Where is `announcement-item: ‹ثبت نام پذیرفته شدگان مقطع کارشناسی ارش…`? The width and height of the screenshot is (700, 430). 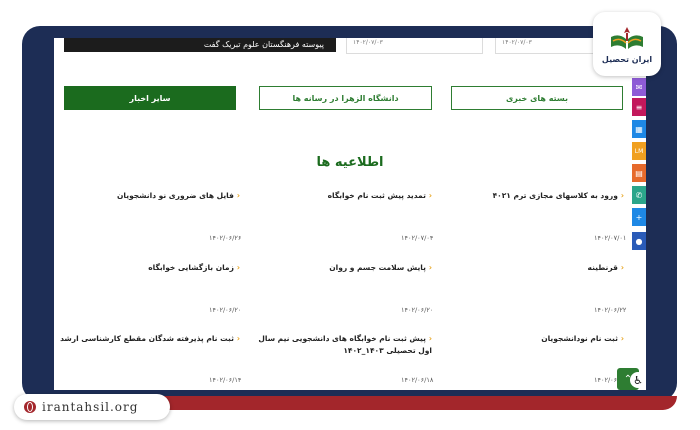 announcement-item: ‹ثبت نام پذیرفته شدگان مقطع کارشناسی ارش… is located at coordinates (150, 339).